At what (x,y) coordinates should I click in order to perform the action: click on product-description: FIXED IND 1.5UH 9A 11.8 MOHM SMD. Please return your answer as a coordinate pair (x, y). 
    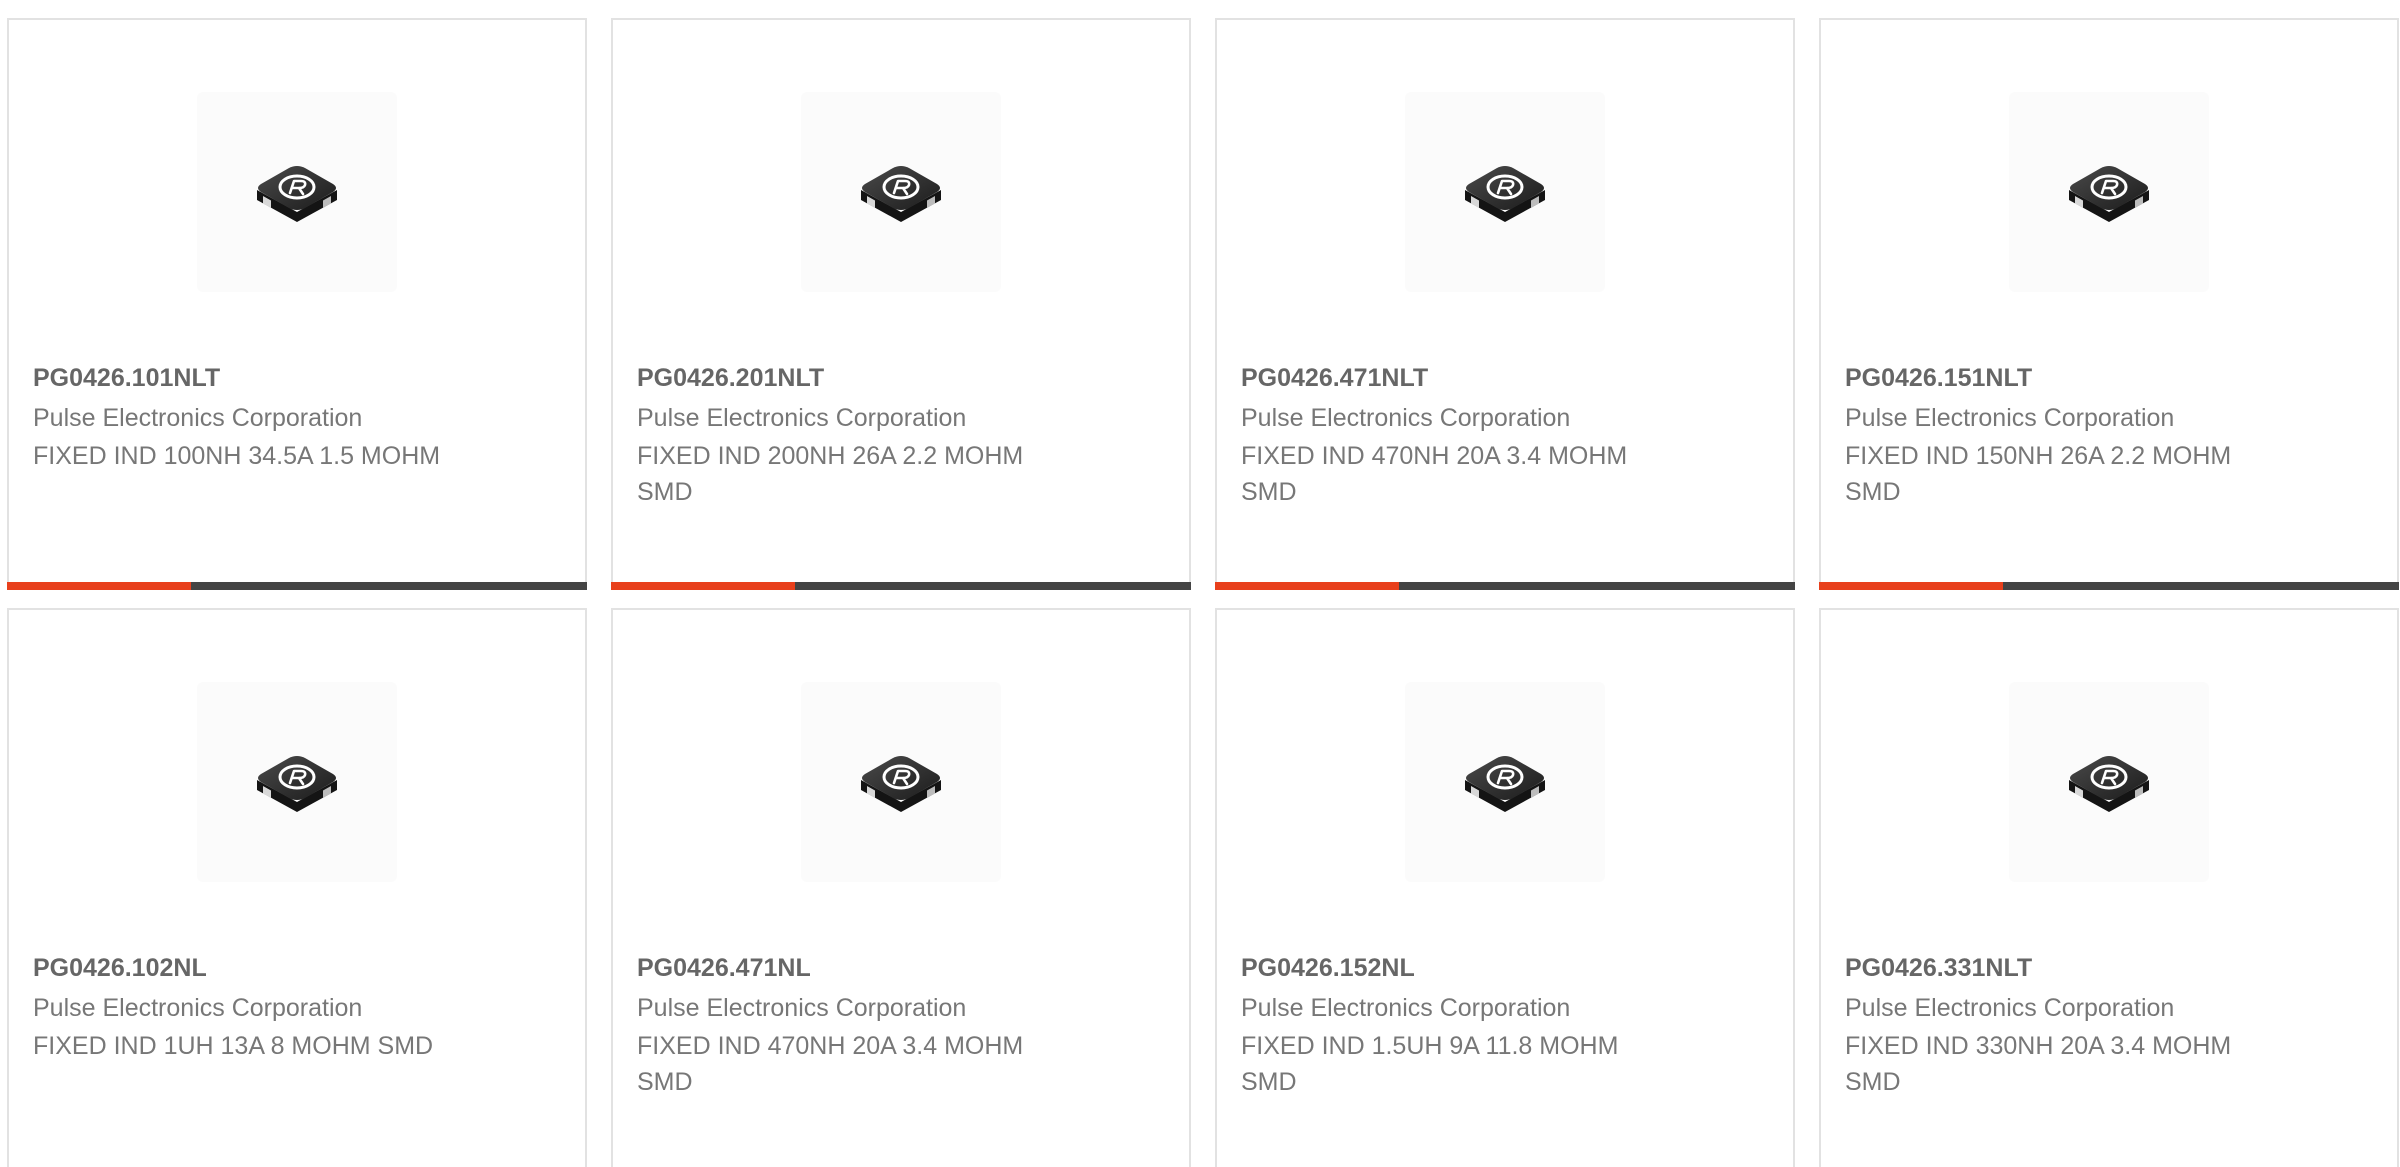
    Looking at the image, I should click on (1430, 1064).